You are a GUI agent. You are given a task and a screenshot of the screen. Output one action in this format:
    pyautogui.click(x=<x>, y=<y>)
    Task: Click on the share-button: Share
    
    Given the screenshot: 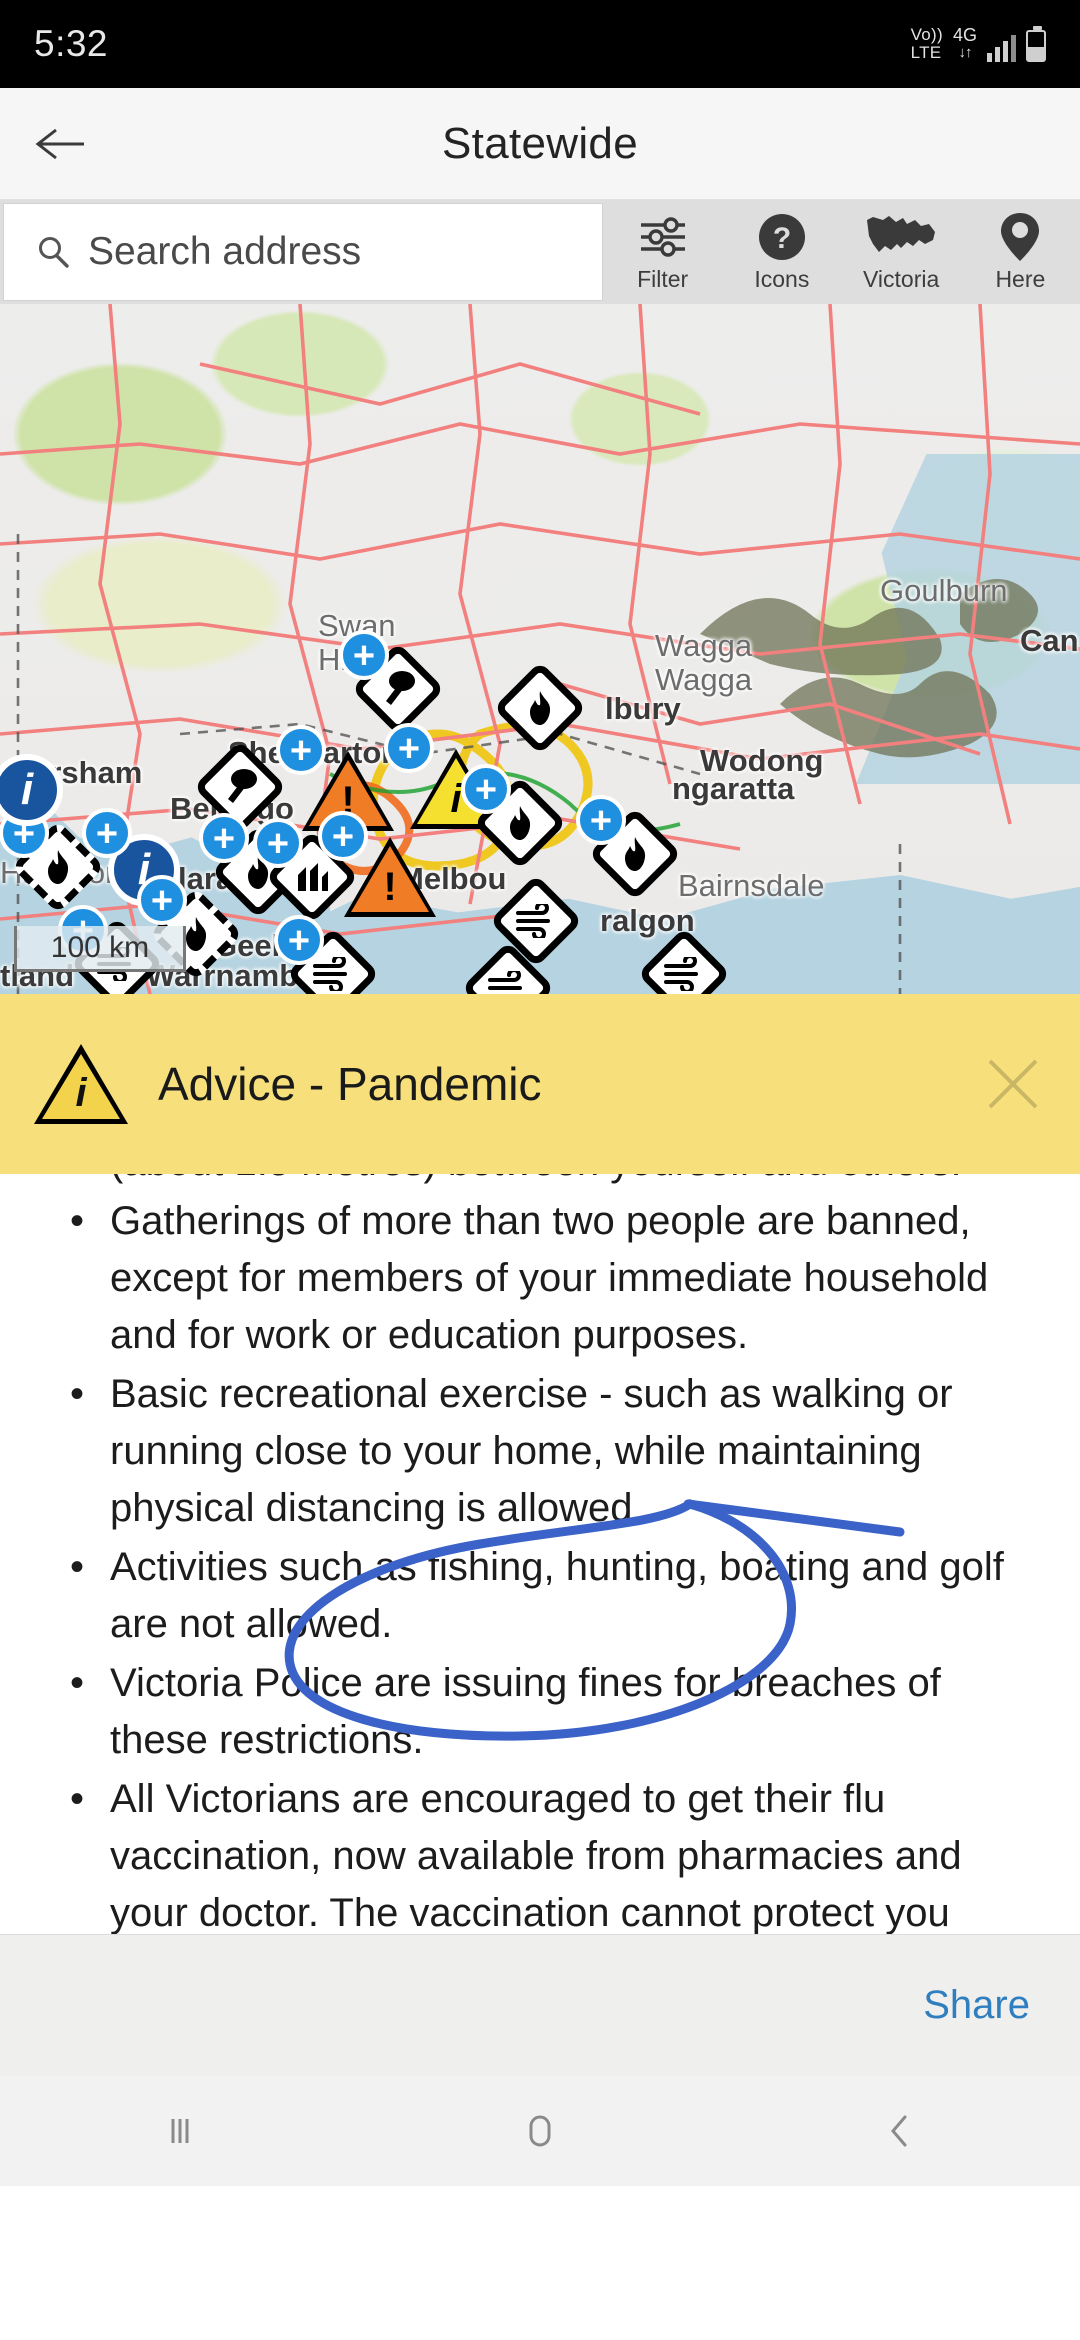 What is the action you would take?
    pyautogui.click(x=976, y=2005)
    